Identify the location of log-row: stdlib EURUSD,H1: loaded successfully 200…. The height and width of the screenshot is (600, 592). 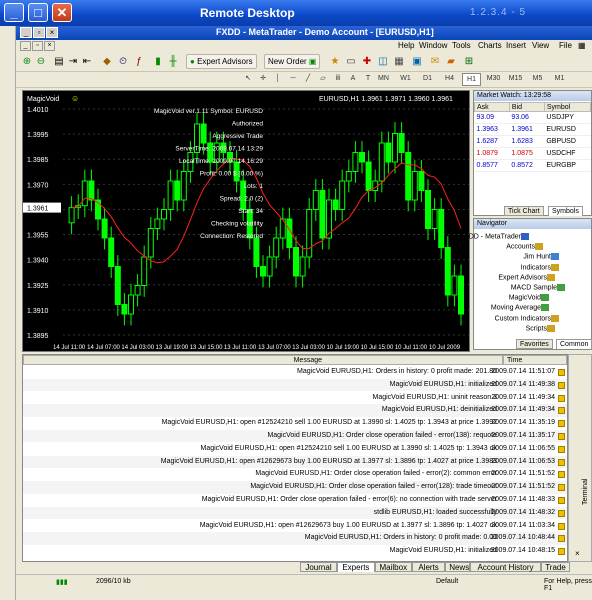
(295, 513).